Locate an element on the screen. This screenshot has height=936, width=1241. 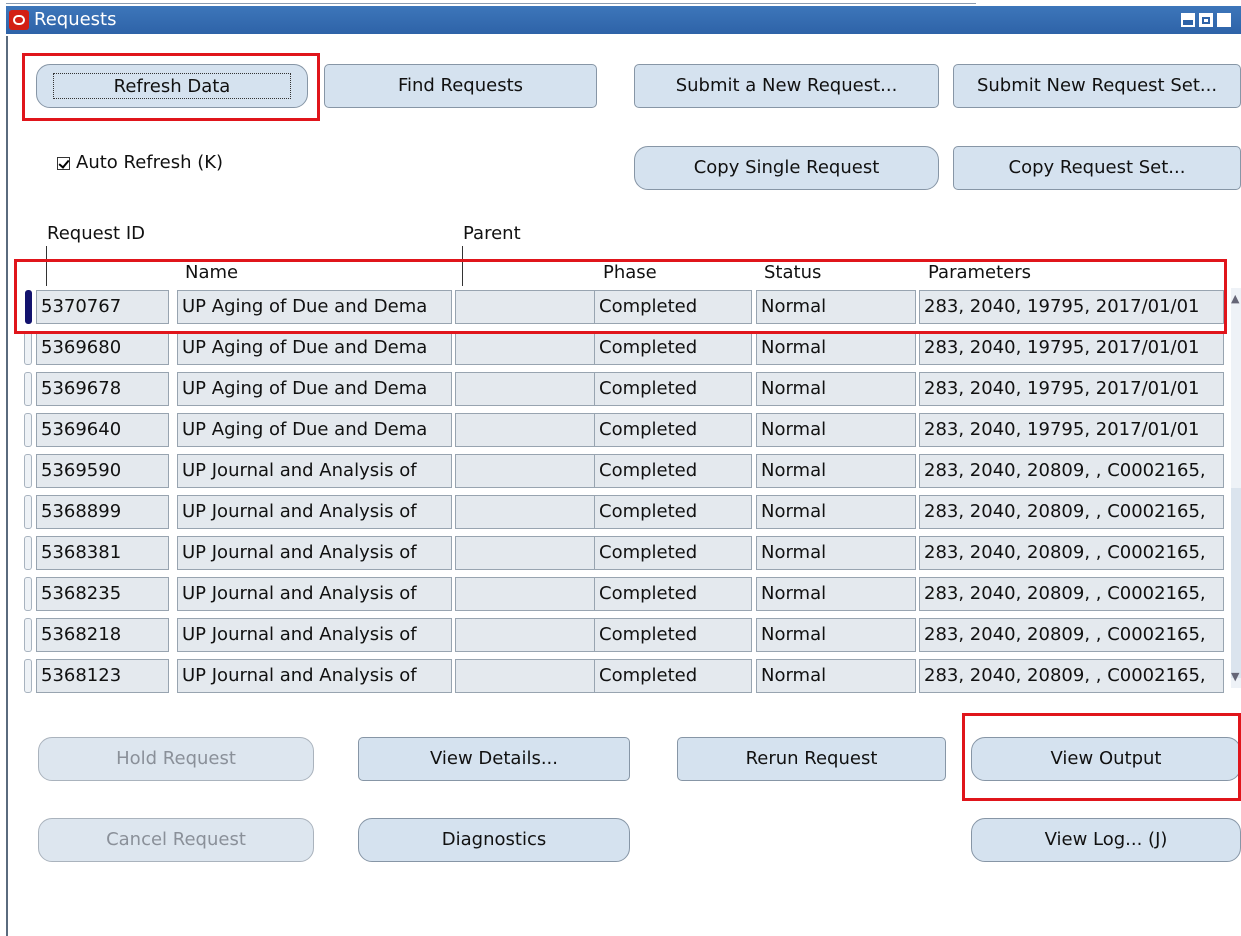
find-requests-button: Find Requests is located at coordinates (460, 86).